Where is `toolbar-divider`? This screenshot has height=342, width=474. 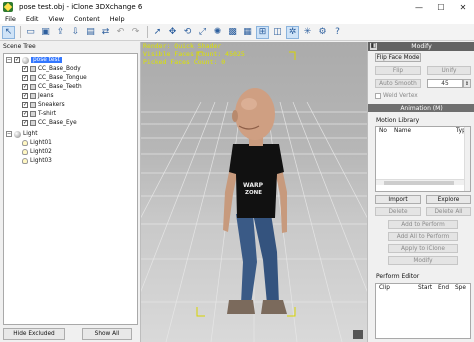 toolbar-divider is located at coordinates (20, 32).